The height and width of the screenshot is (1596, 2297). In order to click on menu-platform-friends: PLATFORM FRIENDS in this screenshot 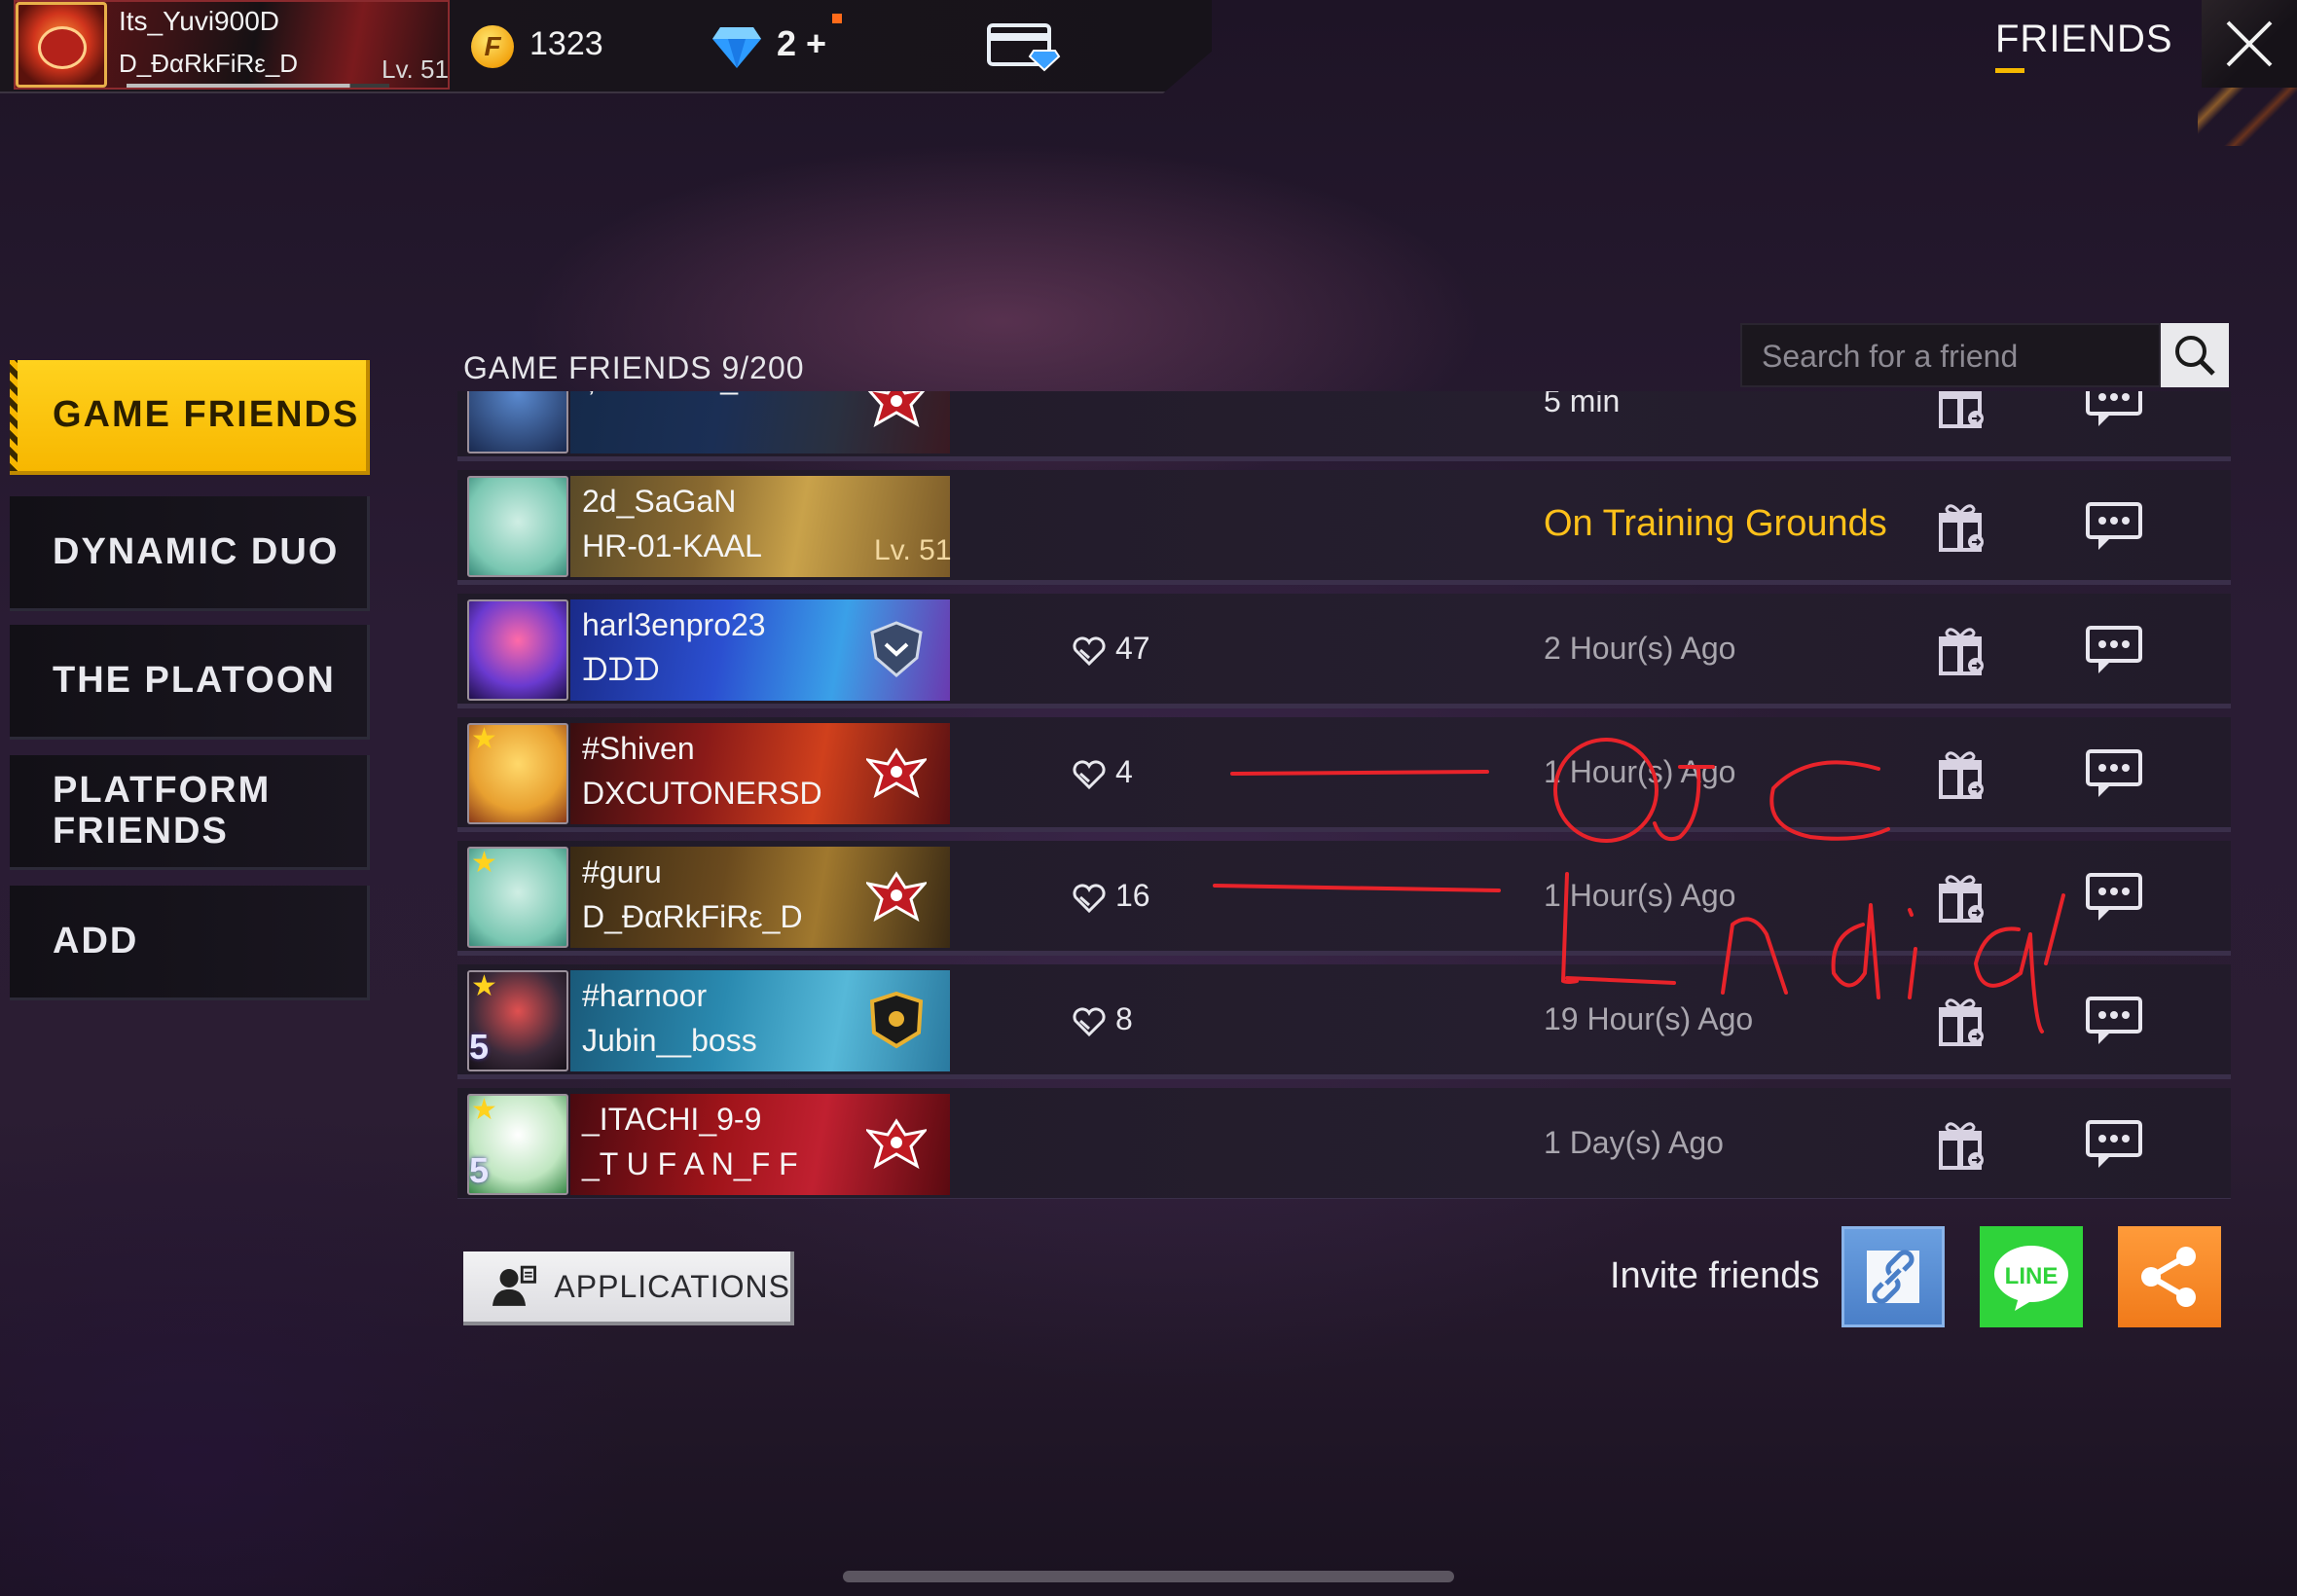, I will do `click(190, 813)`.